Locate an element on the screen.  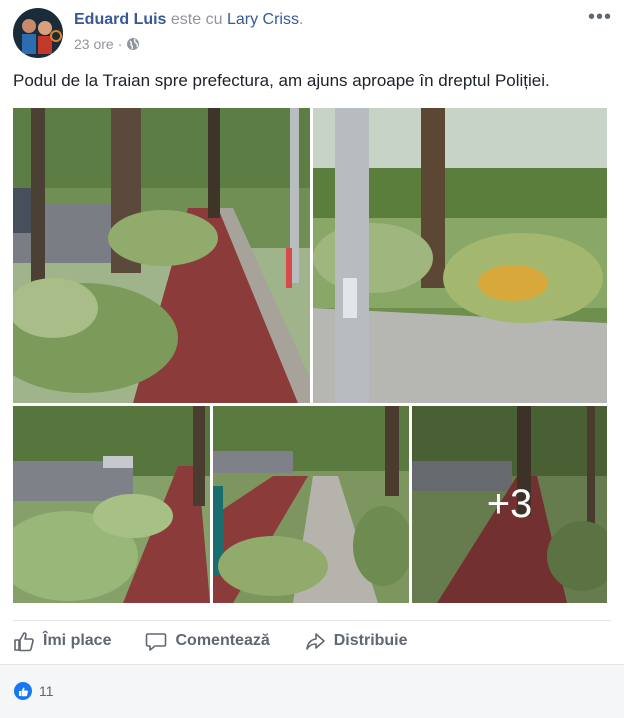
post-meta: 23 ore · is located at coordinates (107, 44).